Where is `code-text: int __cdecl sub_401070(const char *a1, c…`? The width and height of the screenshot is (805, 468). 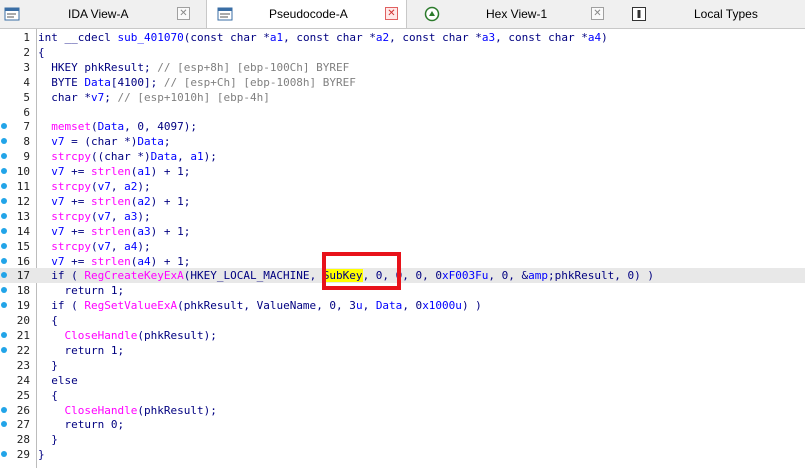
code-text: int __cdecl sub_401070(const char *a1, c… is located at coordinates (323, 37).